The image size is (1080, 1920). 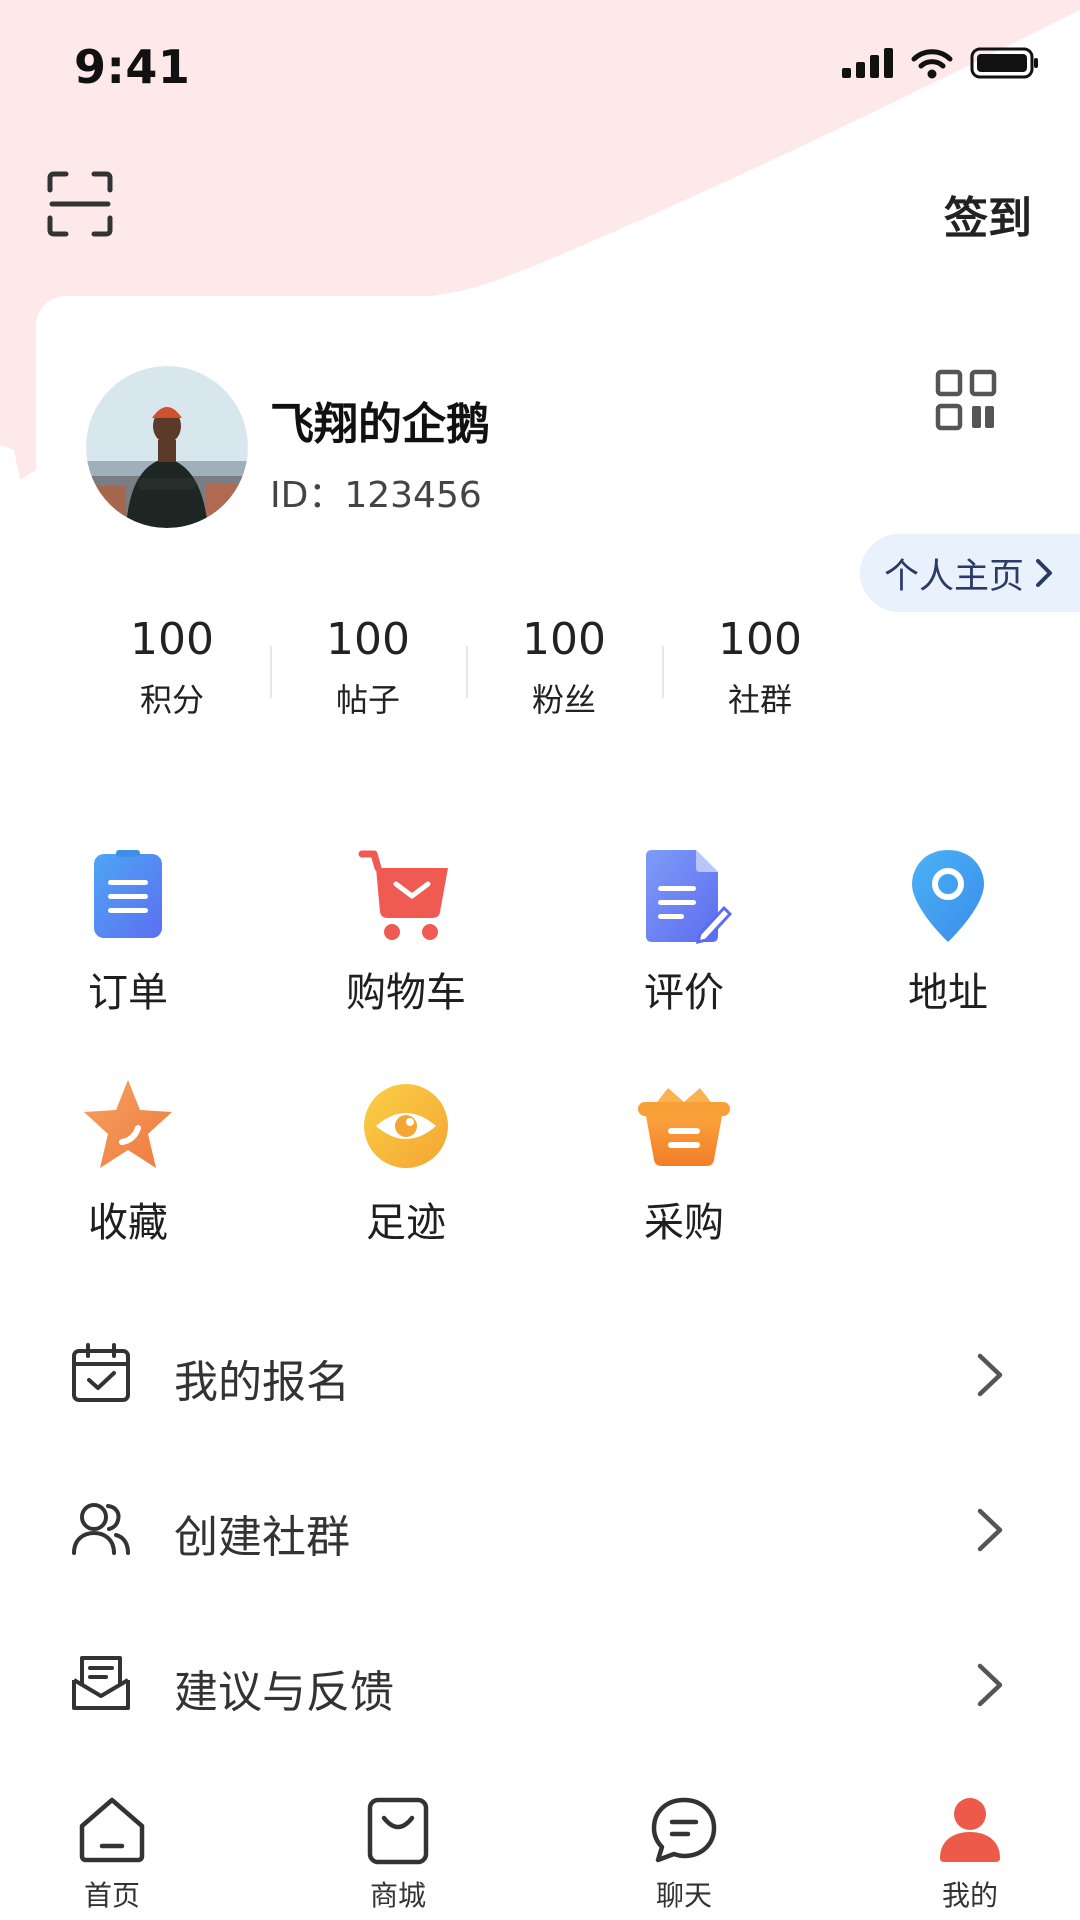 What do you see at coordinates (406, 1223) in the screenshot?
I see `feature-label: 足迹` at bounding box center [406, 1223].